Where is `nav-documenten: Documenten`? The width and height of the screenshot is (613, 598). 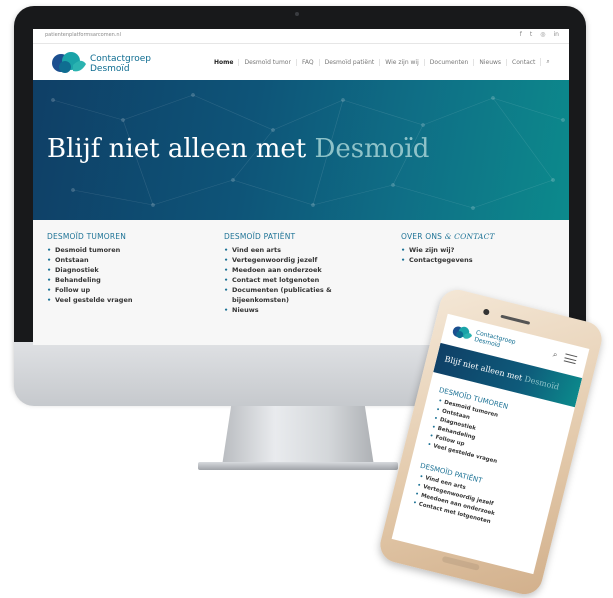
nav-documenten: Documenten is located at coordinates (448, 62).